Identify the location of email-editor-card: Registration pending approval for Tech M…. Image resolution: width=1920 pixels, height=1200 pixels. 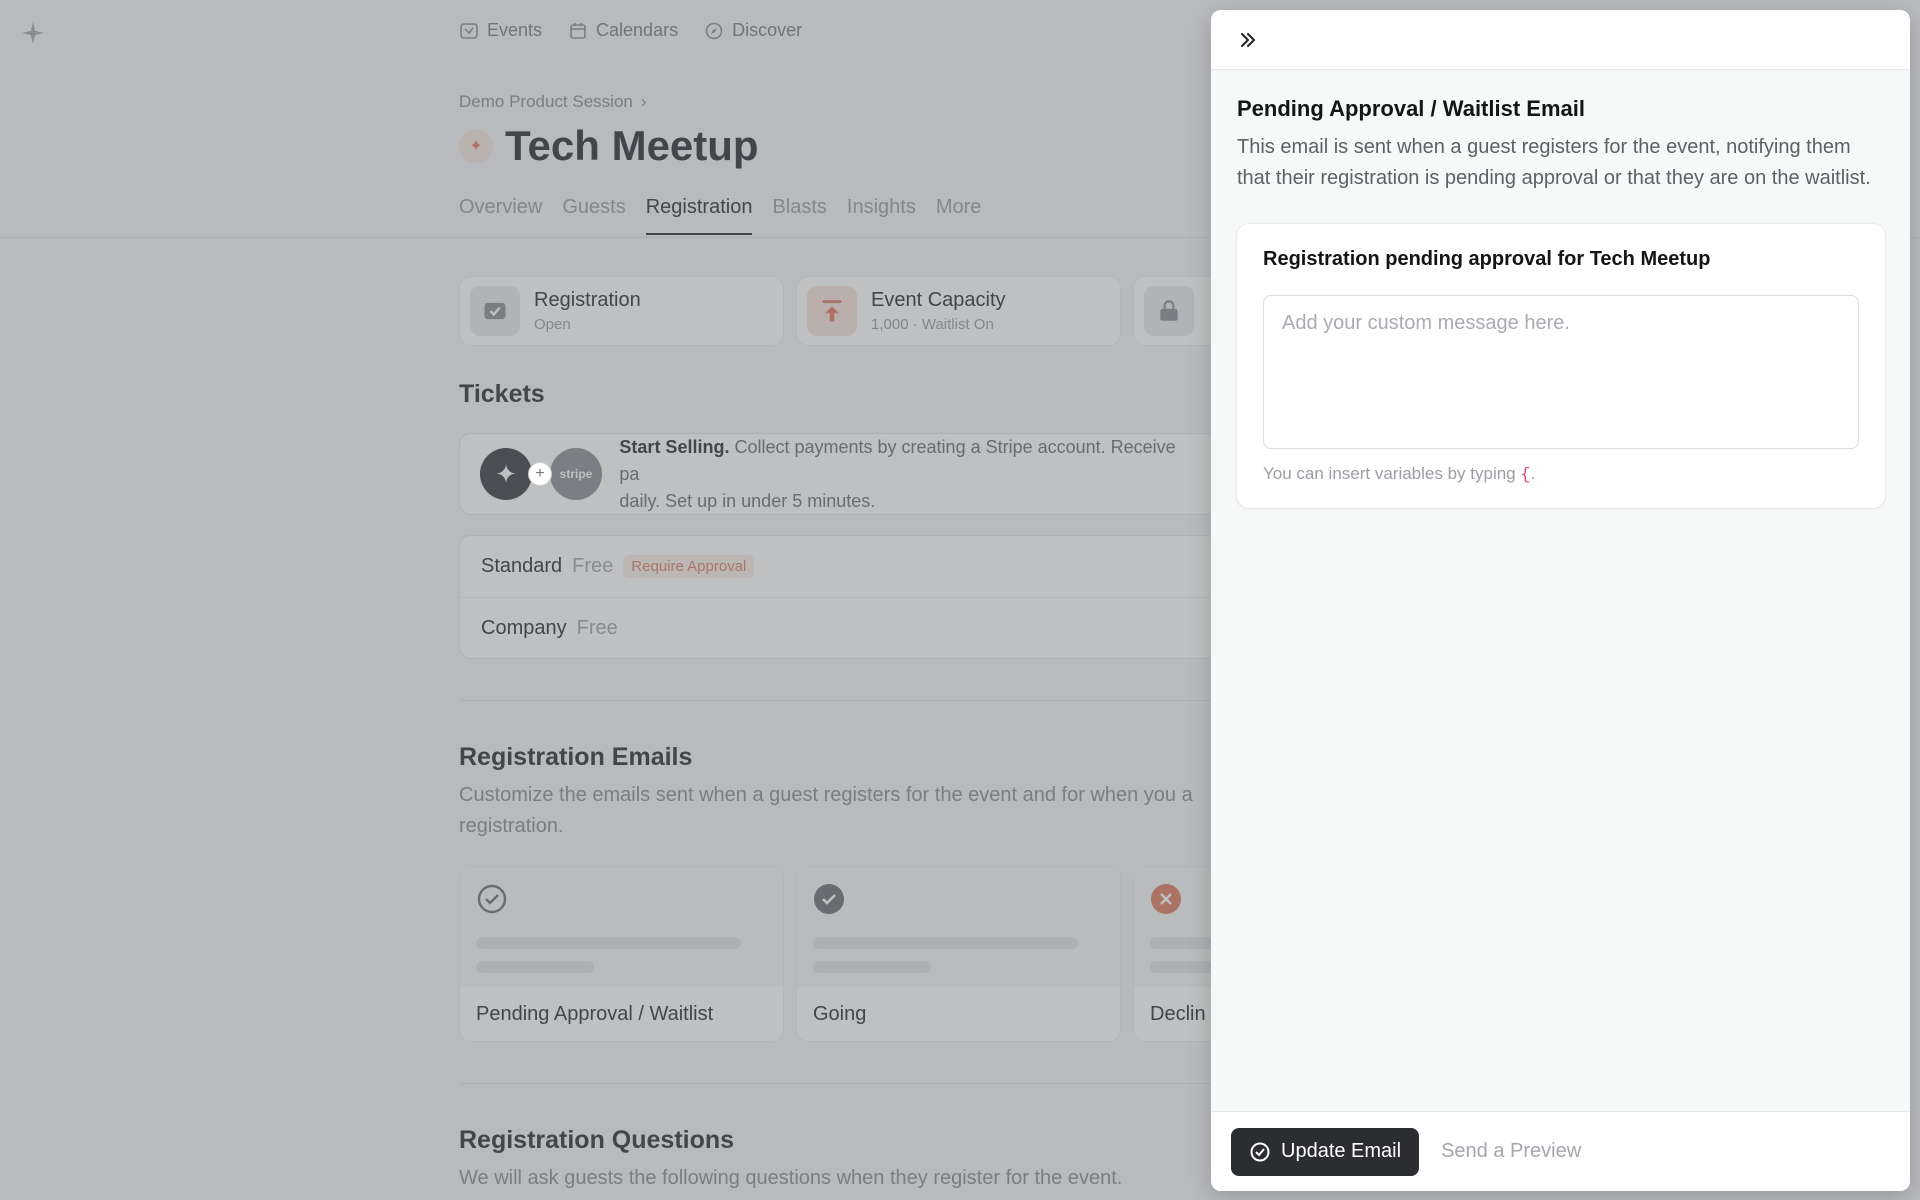
(1561, 366).